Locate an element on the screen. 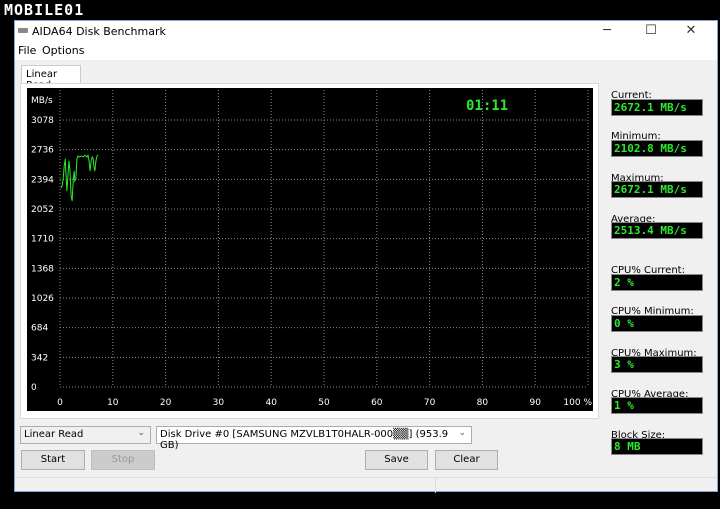  disk-drive-icon is located at coordinates (23, 30).